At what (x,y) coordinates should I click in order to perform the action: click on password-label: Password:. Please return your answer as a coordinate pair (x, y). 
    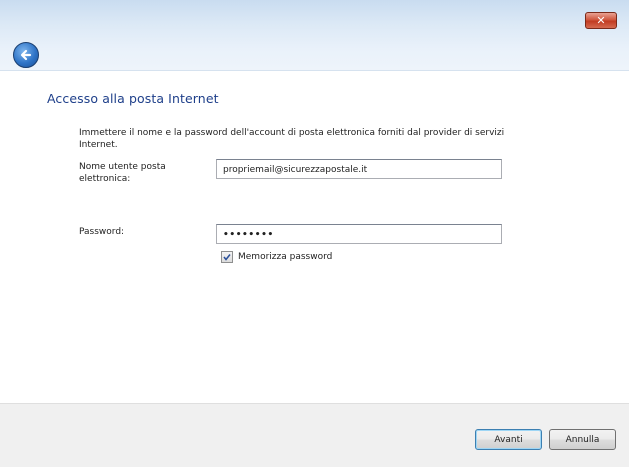
    Looking at the image, I should click on (102, 232).